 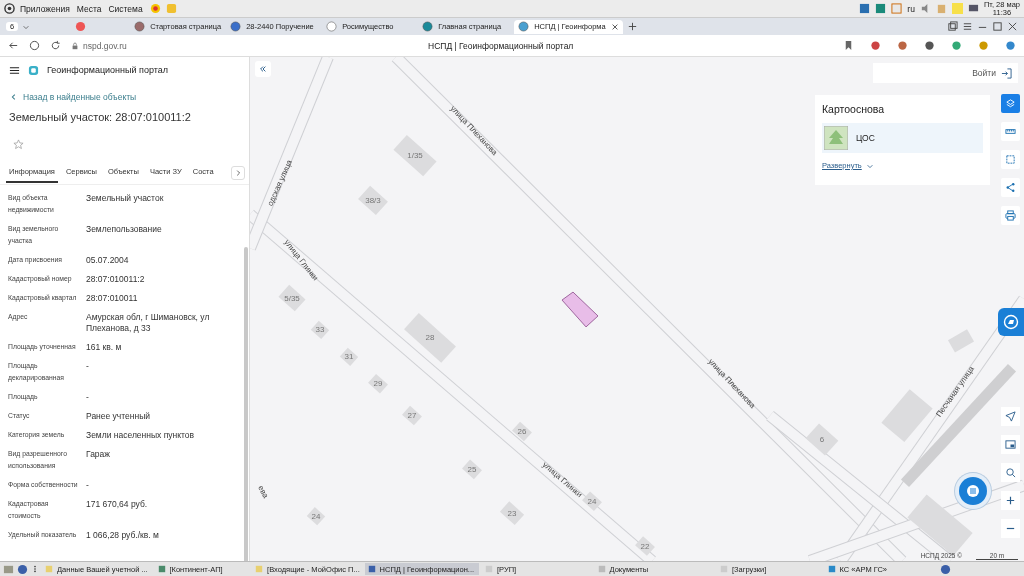 What do you see at coordinates (116, 279) in the screenshot?
I see `field-value: 28:07:010011:2` at bounding box center [116, 279].